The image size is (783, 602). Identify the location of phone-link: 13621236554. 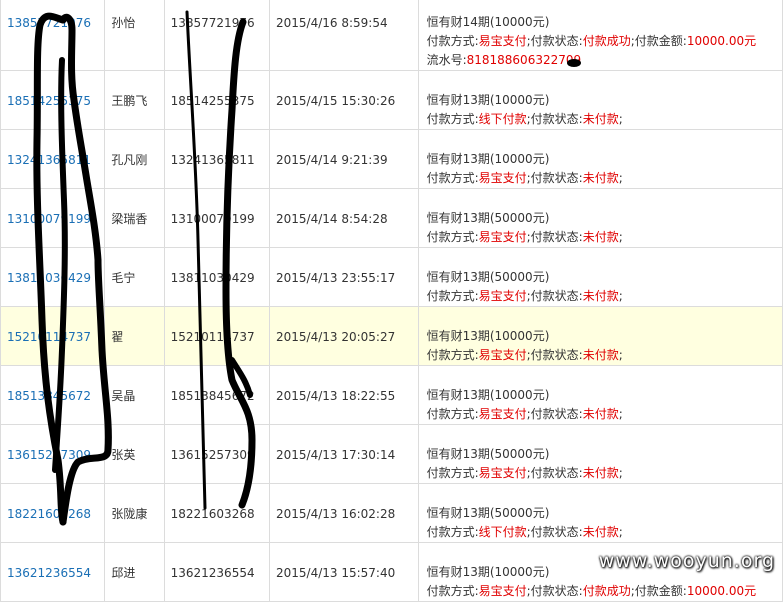
(49, 573).